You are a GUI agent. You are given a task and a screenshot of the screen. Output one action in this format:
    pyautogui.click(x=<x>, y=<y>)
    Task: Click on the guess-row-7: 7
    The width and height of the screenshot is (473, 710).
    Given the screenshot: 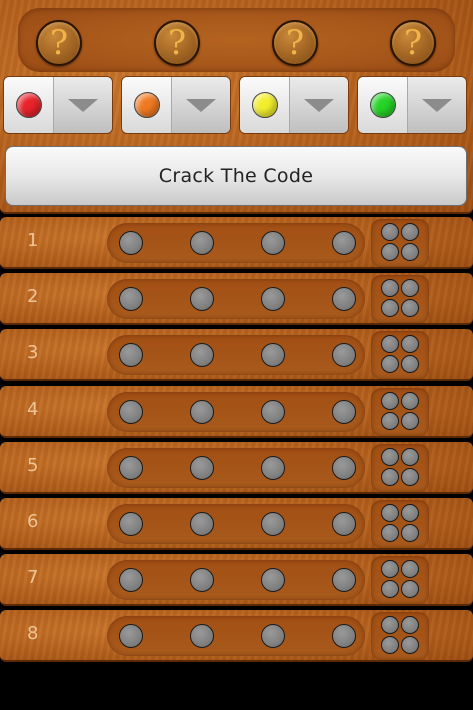 What is the action you would take?
    pyautogui.click(x=236, y=580)
    